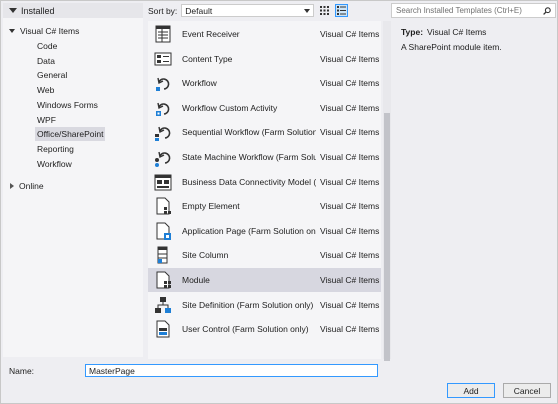 The image size is (558, 404). Describe the element at coordinates (457, 32) in the screenshot. I see `type-value: Visual C# Items` at that location.